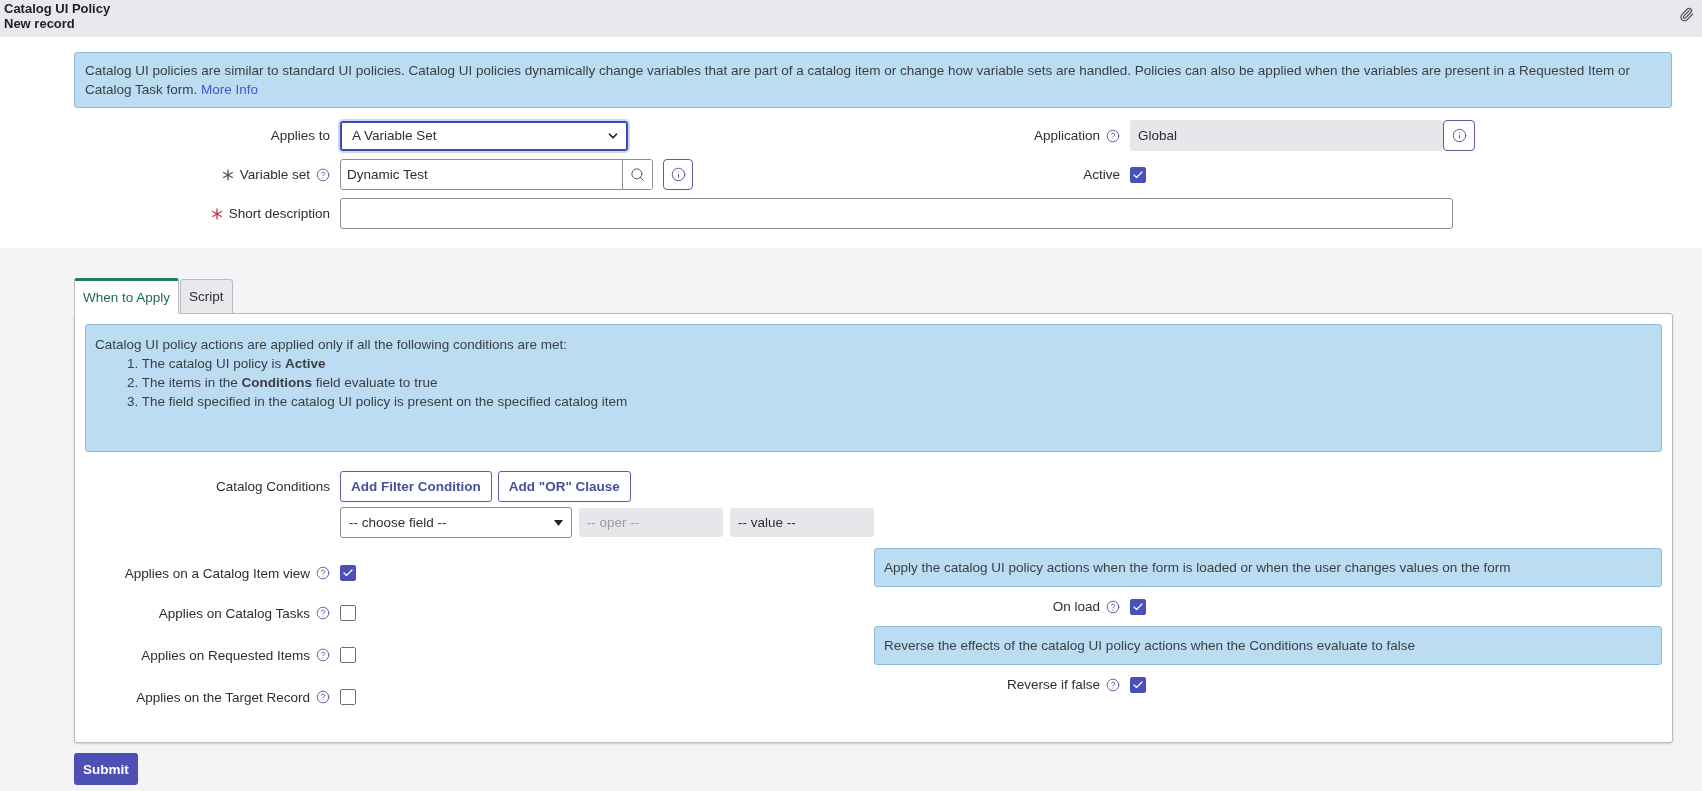  I want to click on applies-to-select: A Variable Set, so click(484, 135).